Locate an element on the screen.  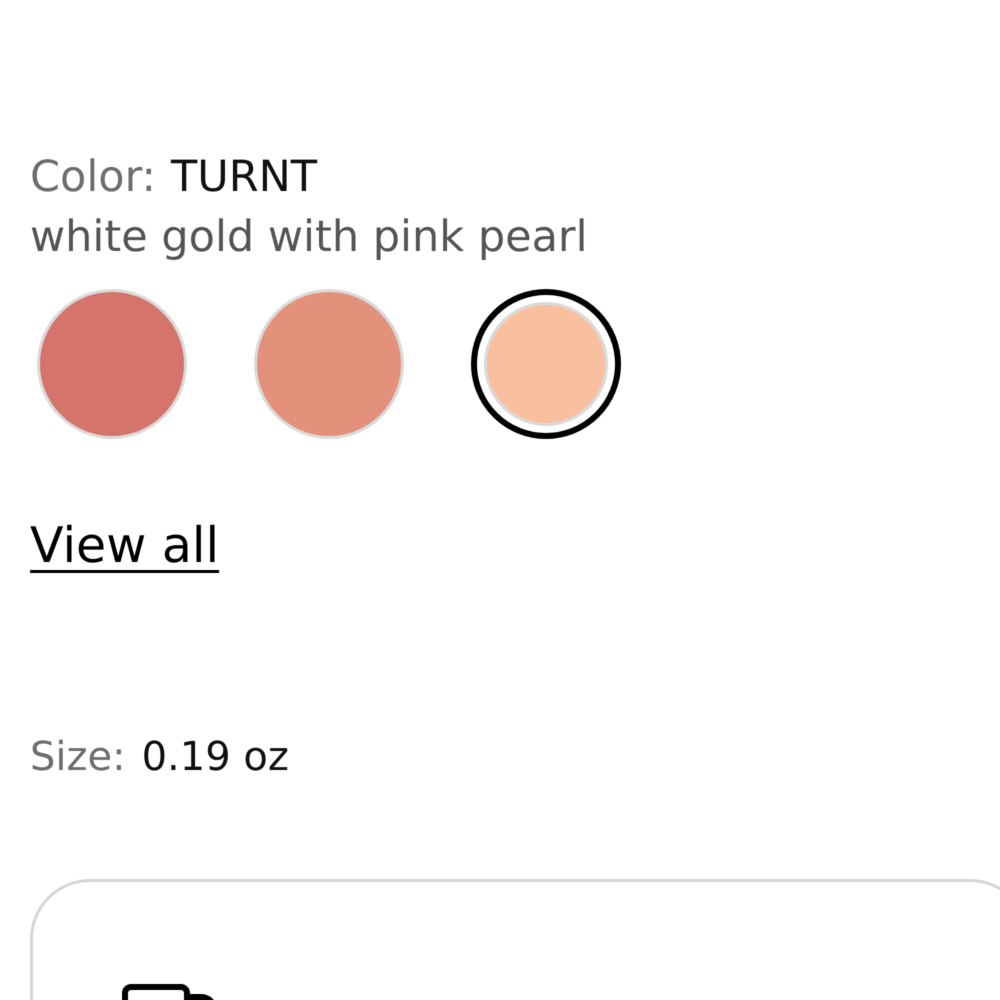
color-label: Color: is located at coordinates (93, 177).